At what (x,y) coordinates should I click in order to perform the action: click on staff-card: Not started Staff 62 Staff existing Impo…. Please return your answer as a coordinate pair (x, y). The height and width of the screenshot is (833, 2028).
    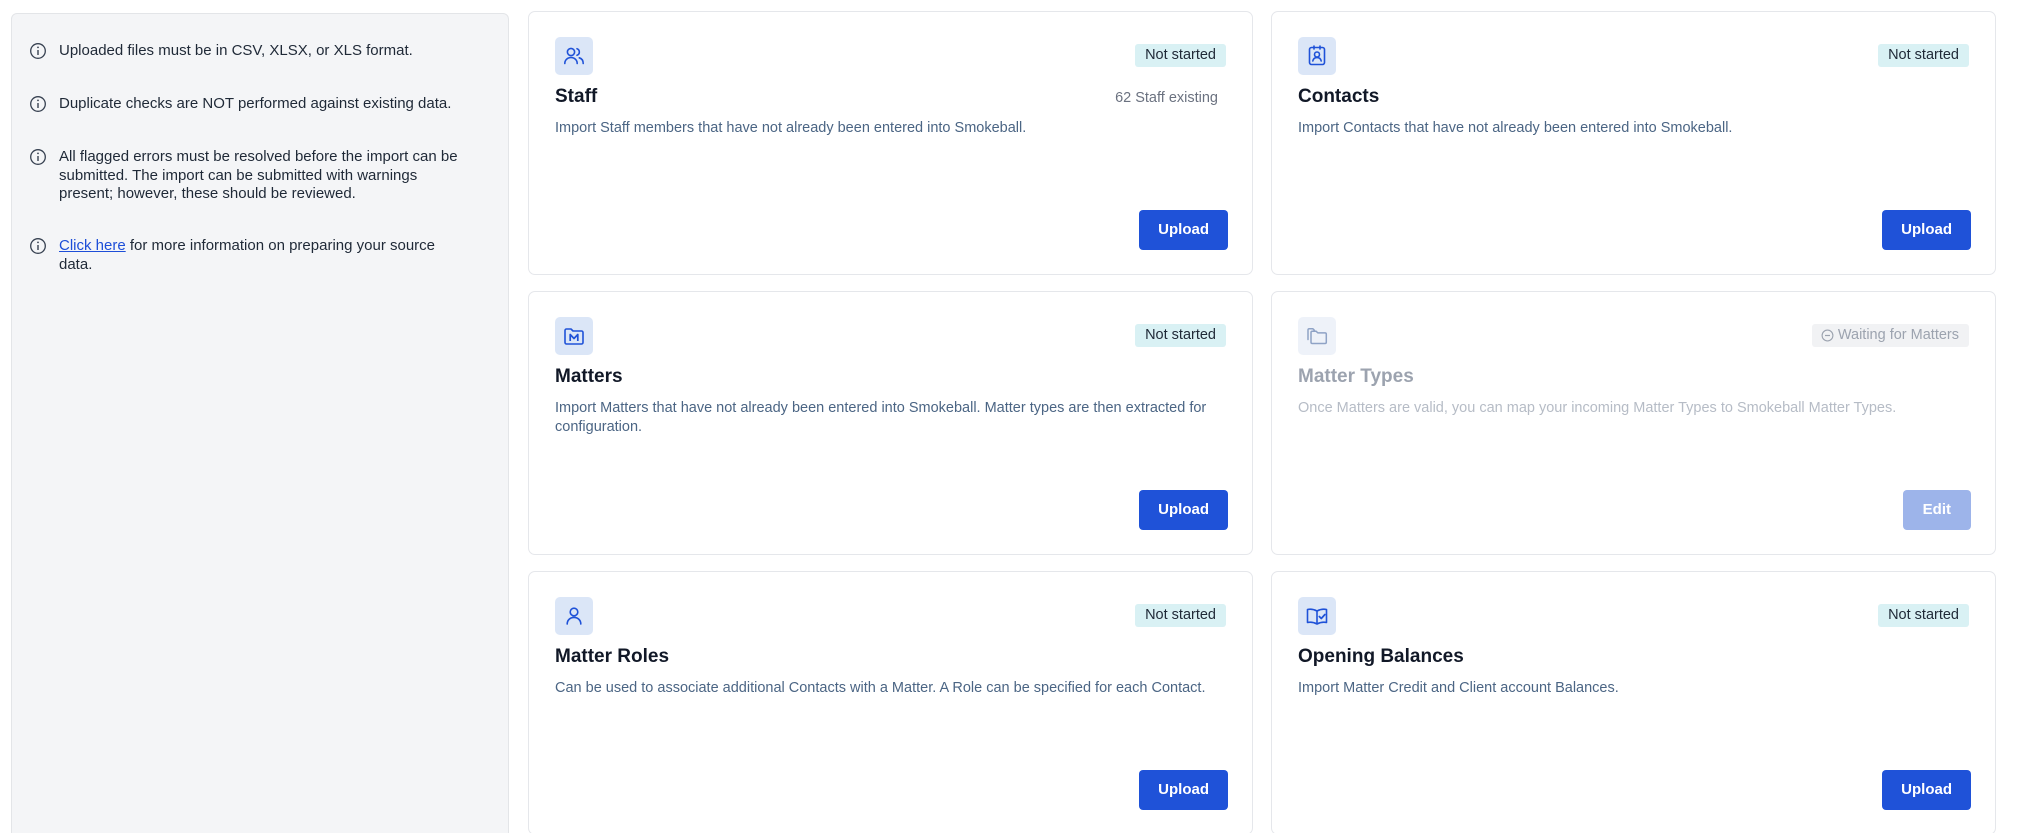
    Looking at the image, I should click on (890, 143).